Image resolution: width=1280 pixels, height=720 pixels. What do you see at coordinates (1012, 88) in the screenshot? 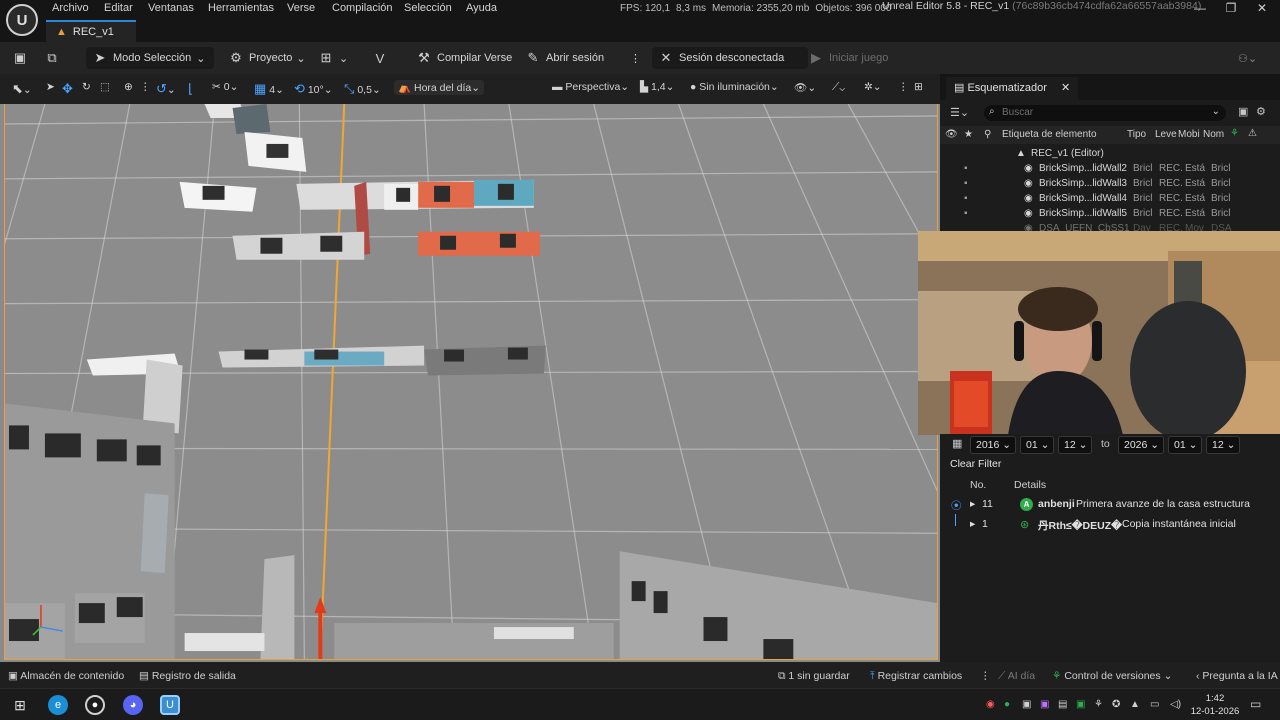
I see `tab-outliner: ▤ Esquematizador ✕` at bounding box center [1012, 88].